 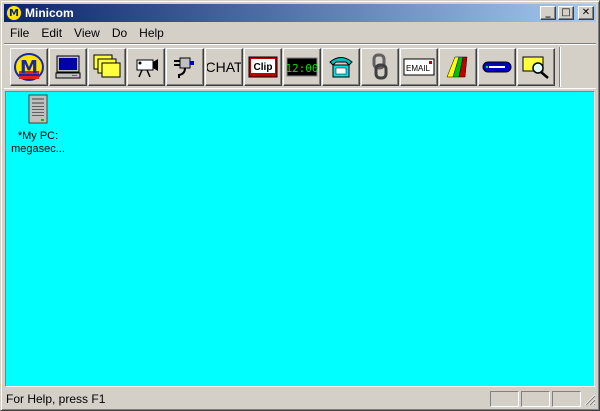 I want to click on video-camera-icon, so click(x=147, y=68).